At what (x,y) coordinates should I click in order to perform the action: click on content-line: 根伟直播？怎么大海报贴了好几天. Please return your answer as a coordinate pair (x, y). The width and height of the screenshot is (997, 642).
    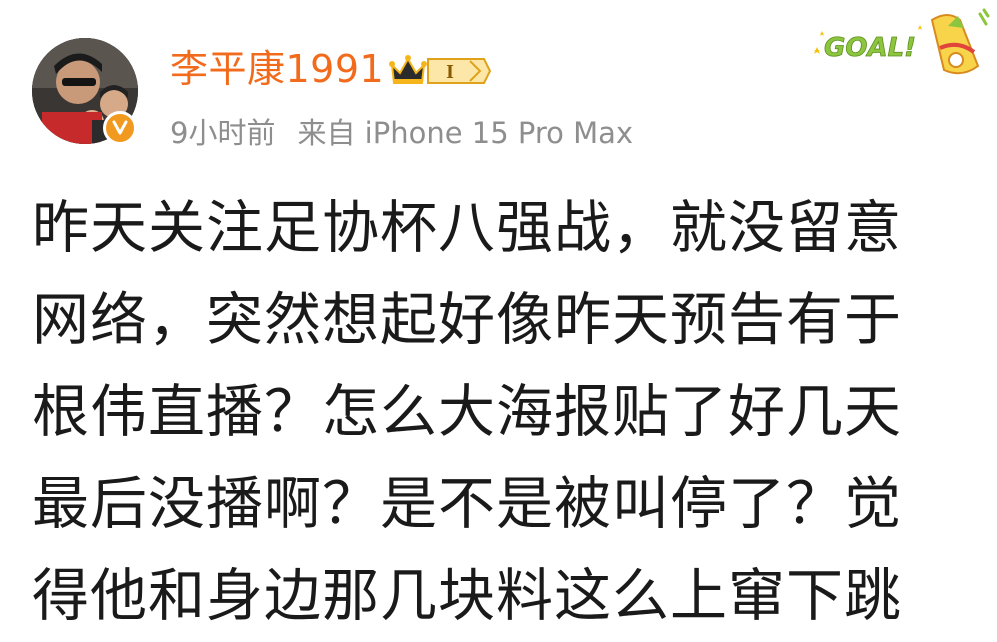
    Looking at the image, I should click on (467, 412).